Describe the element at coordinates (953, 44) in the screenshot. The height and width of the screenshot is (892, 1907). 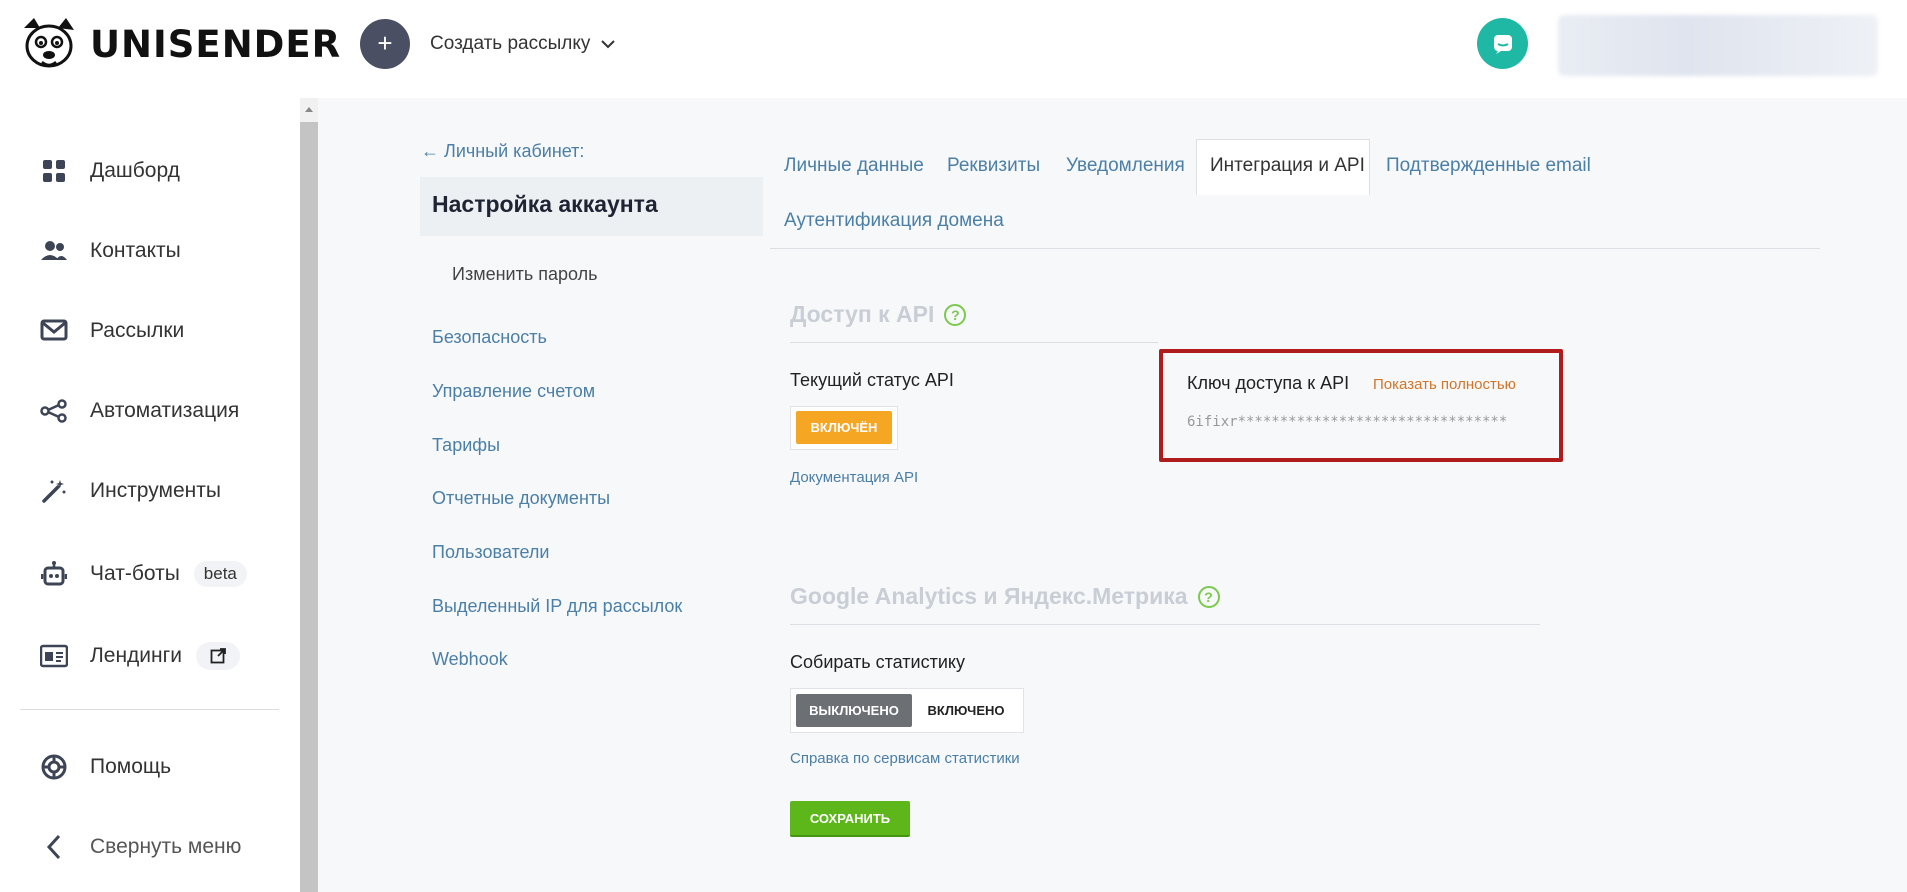
I see `top-header: UNISENDER + Создать рассылку` at that location.